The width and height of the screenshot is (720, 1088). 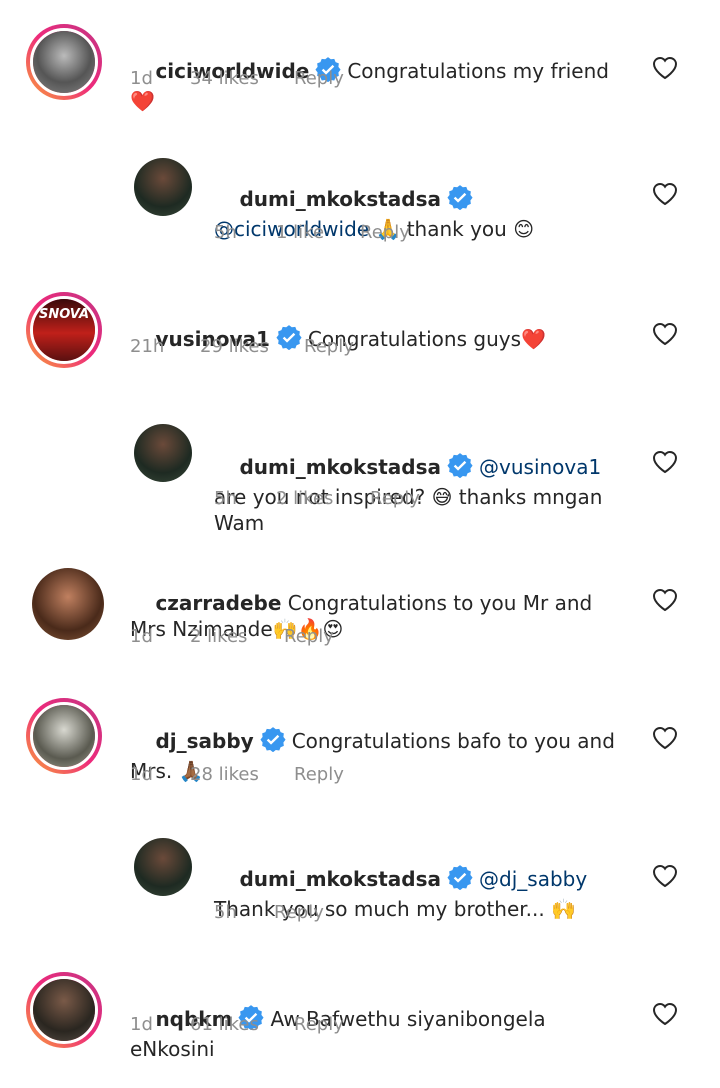 What do you see at coordinates (204, 741) in the screenshot?
I see `username: dj_sabby` at bounding box center [204, 741].